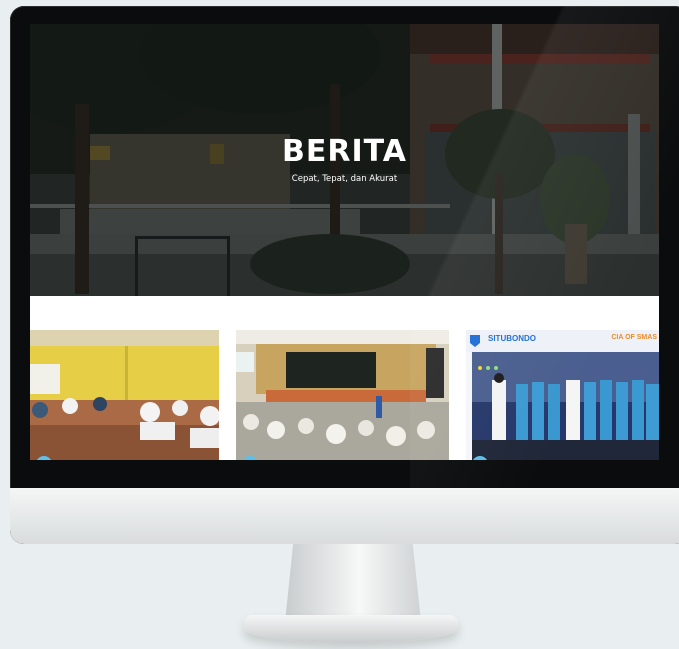  I want to click on monitor-stand-base, so click(351, 629).